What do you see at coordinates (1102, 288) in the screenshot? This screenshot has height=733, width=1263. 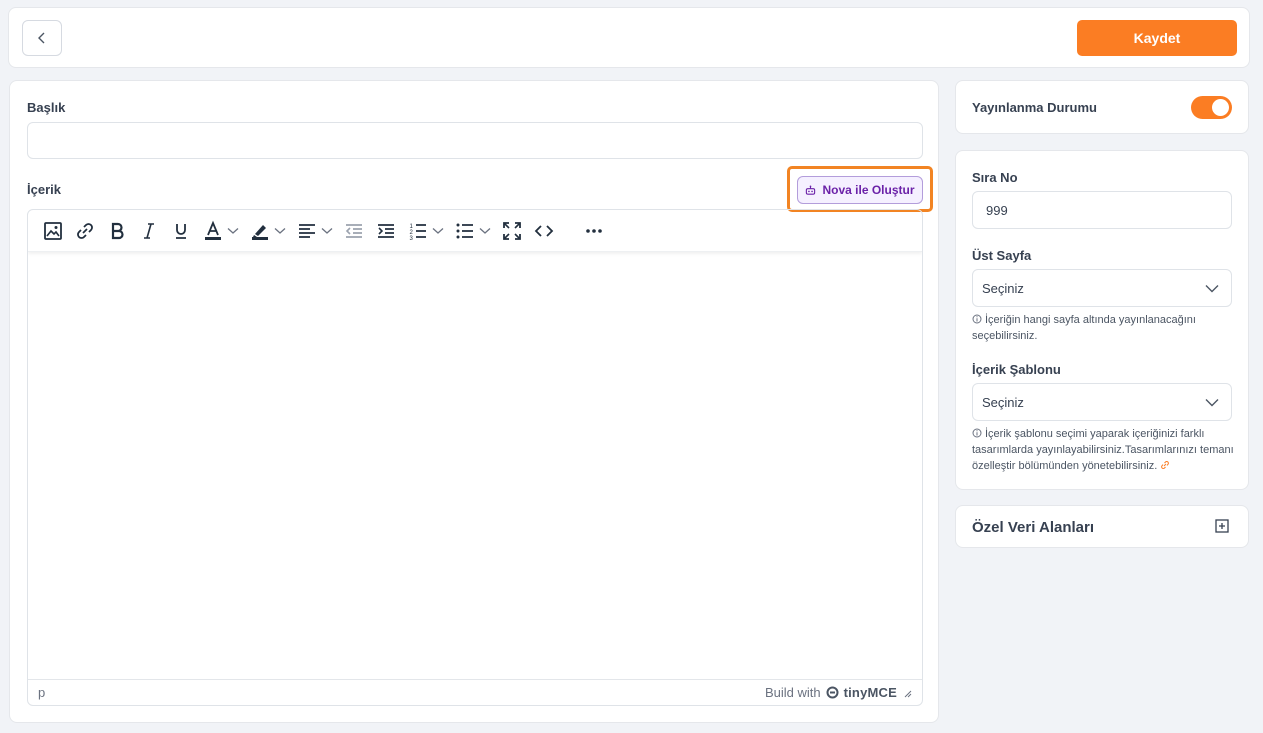 I see `parent-page-select: Seçiniz` at bounding box center [1102, 288].